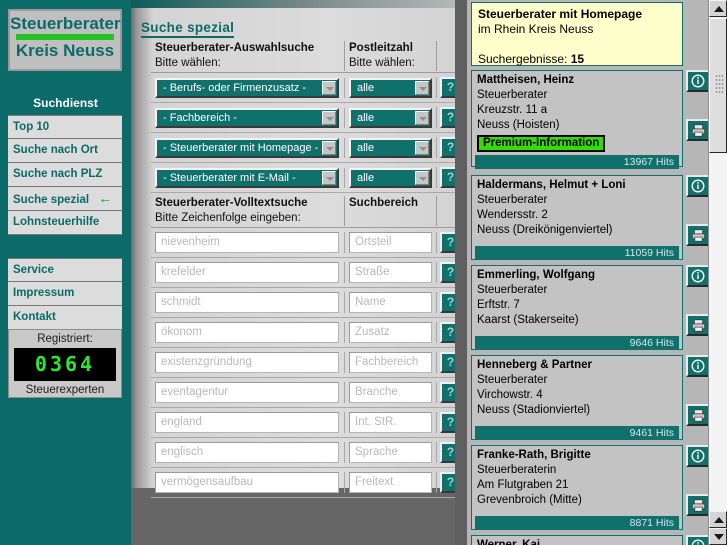 The height and width of the screenshot is (545, 727). I want to click on dropdown-value: - Steuerberater mit Homepage -, so click(241, 147).